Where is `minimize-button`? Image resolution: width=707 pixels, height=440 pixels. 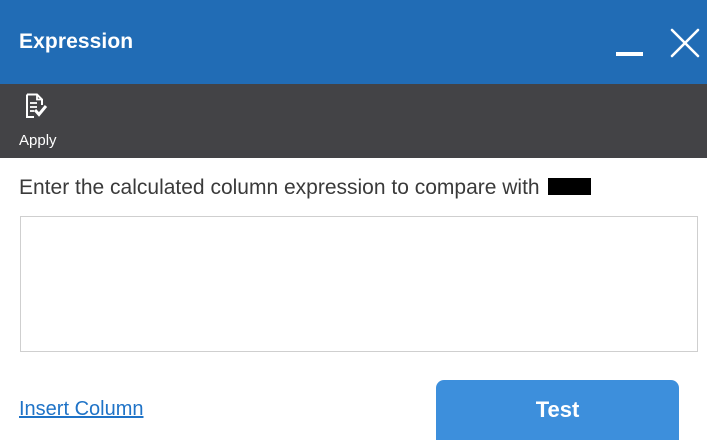 minimize-button is located at coordinates (630, 48).